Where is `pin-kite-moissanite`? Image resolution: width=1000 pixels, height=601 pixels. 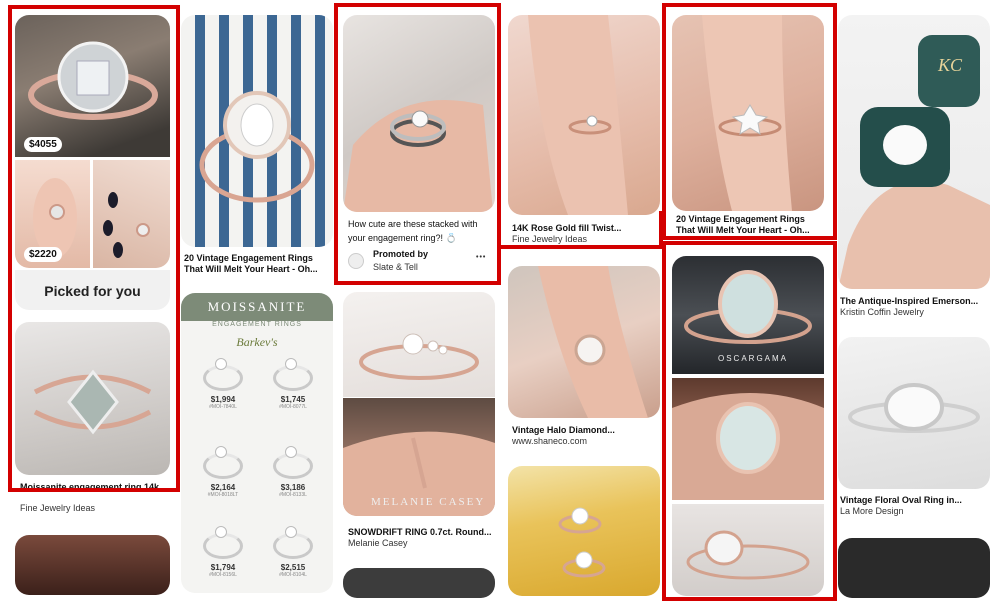
pin-kite-moissanite is located at coordinates (92, 398).